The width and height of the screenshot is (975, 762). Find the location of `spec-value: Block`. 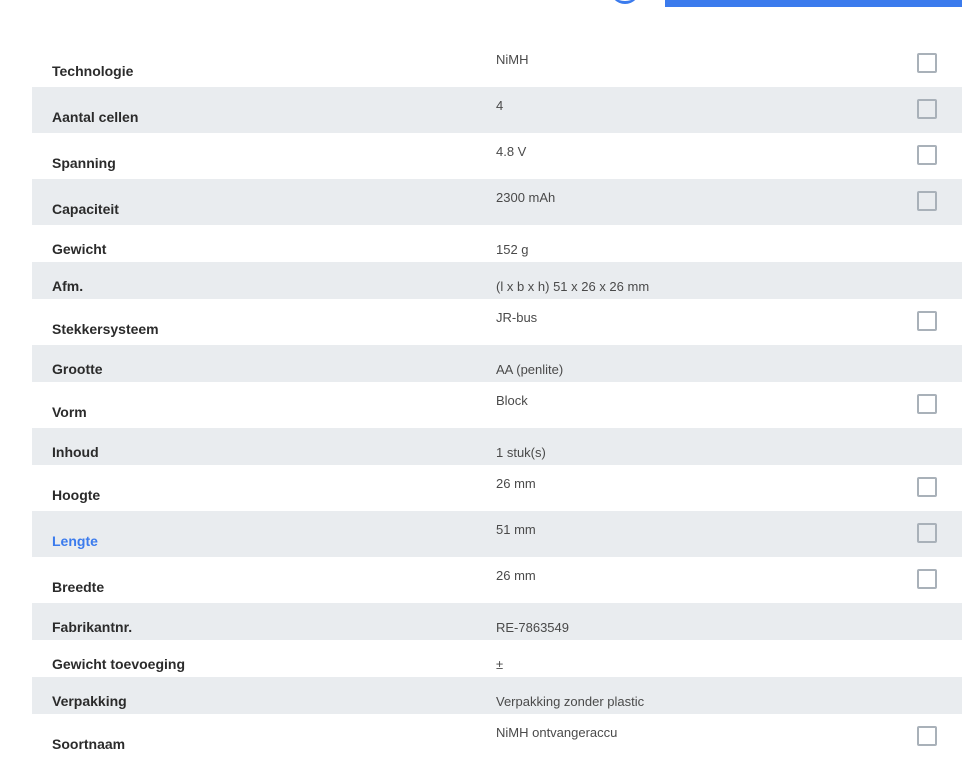

spec-value: Block is located at coordinates (512, 400).